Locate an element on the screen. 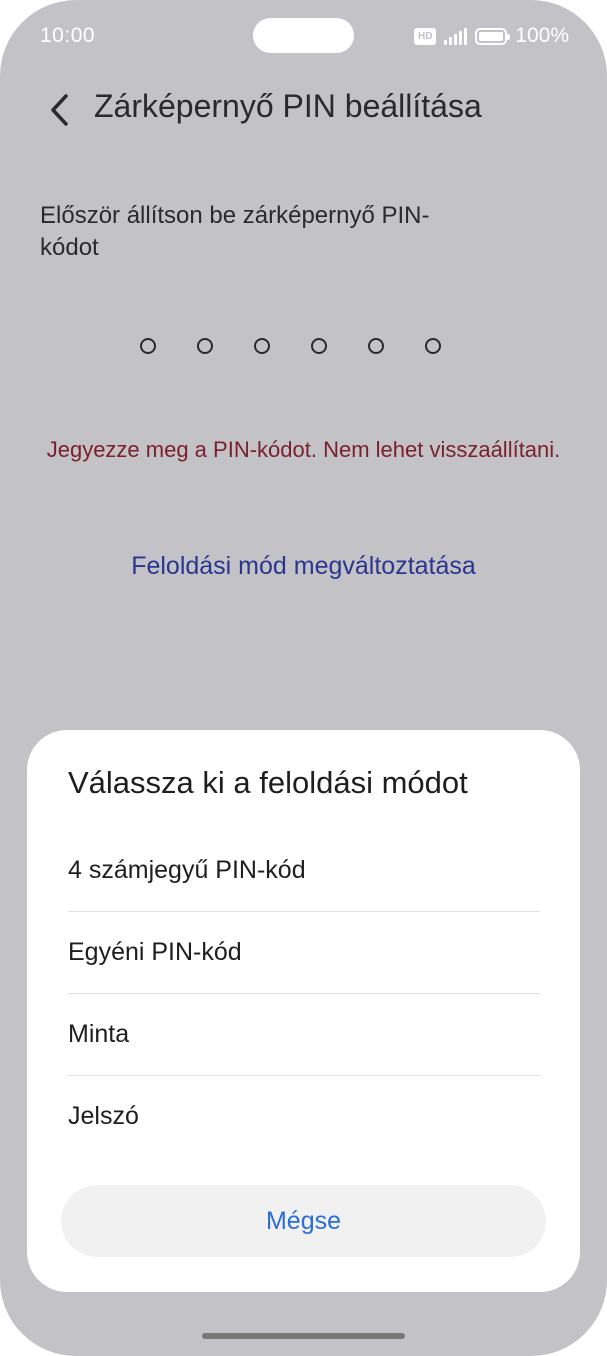 This screenshot has height=1356, width=607. battery-icon is located at coordinates (493, 36).